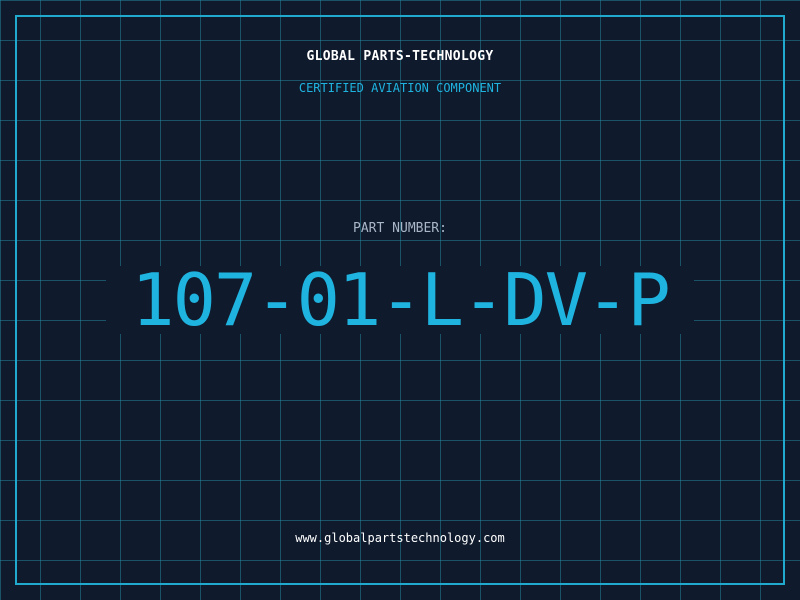 This screenshot has height=600, width=800. What do you see at coordinates (400, 88) in the screenshot?
I see `certification-tagline: CERTIFIED AVIATION COMPONENT` at bounding box center [400, 88].